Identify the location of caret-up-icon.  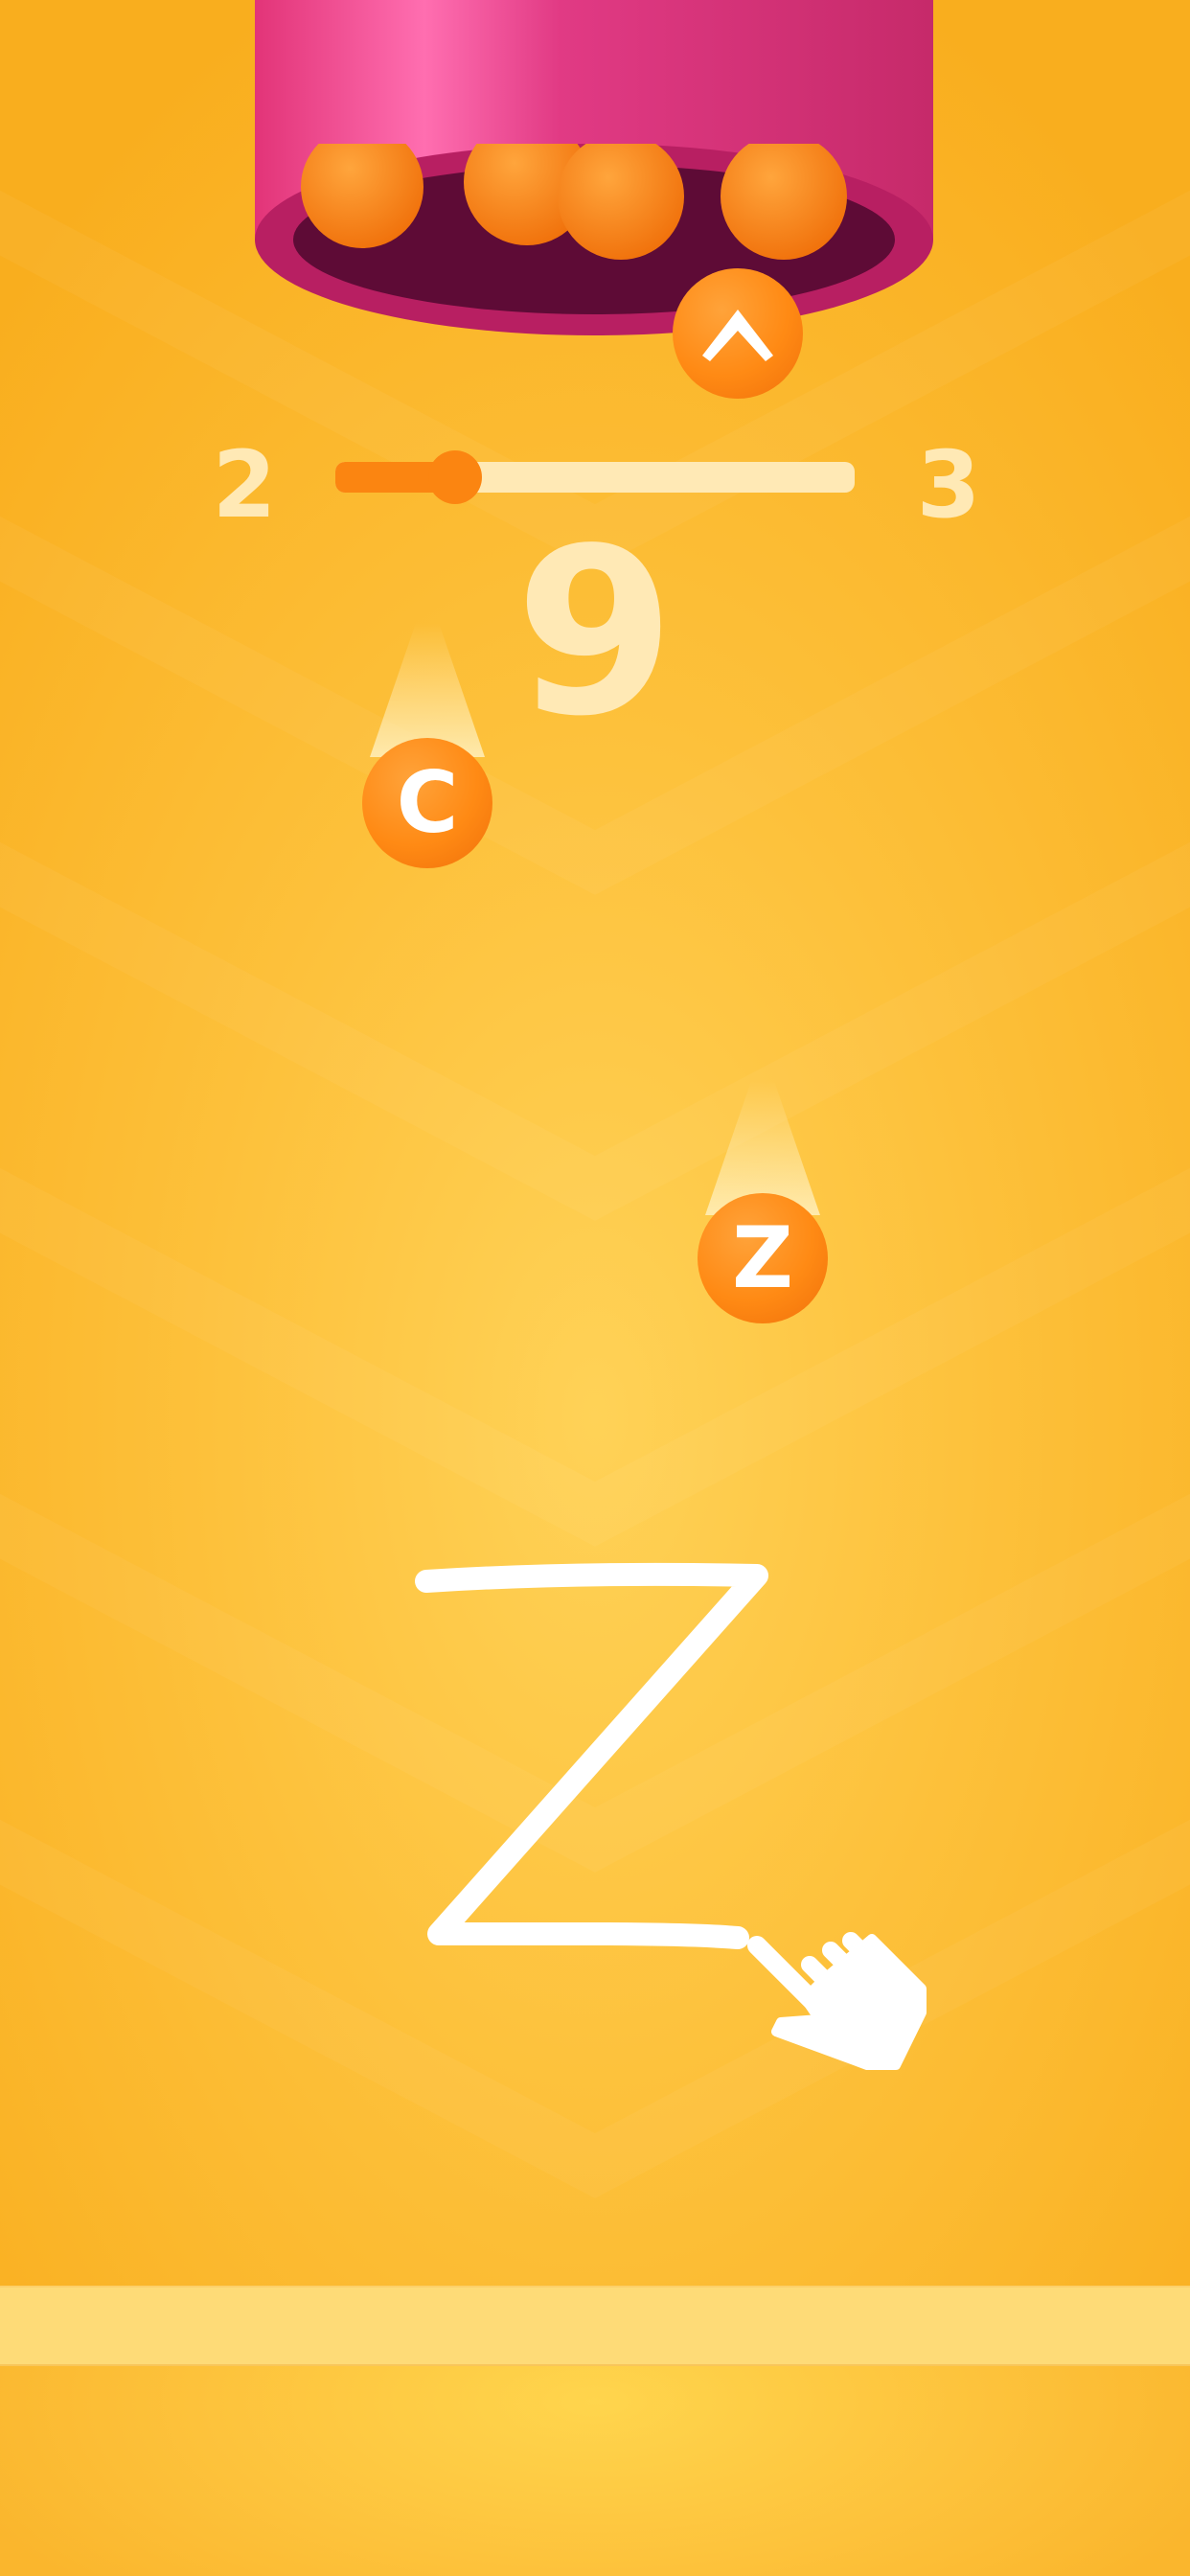
(738, 335).